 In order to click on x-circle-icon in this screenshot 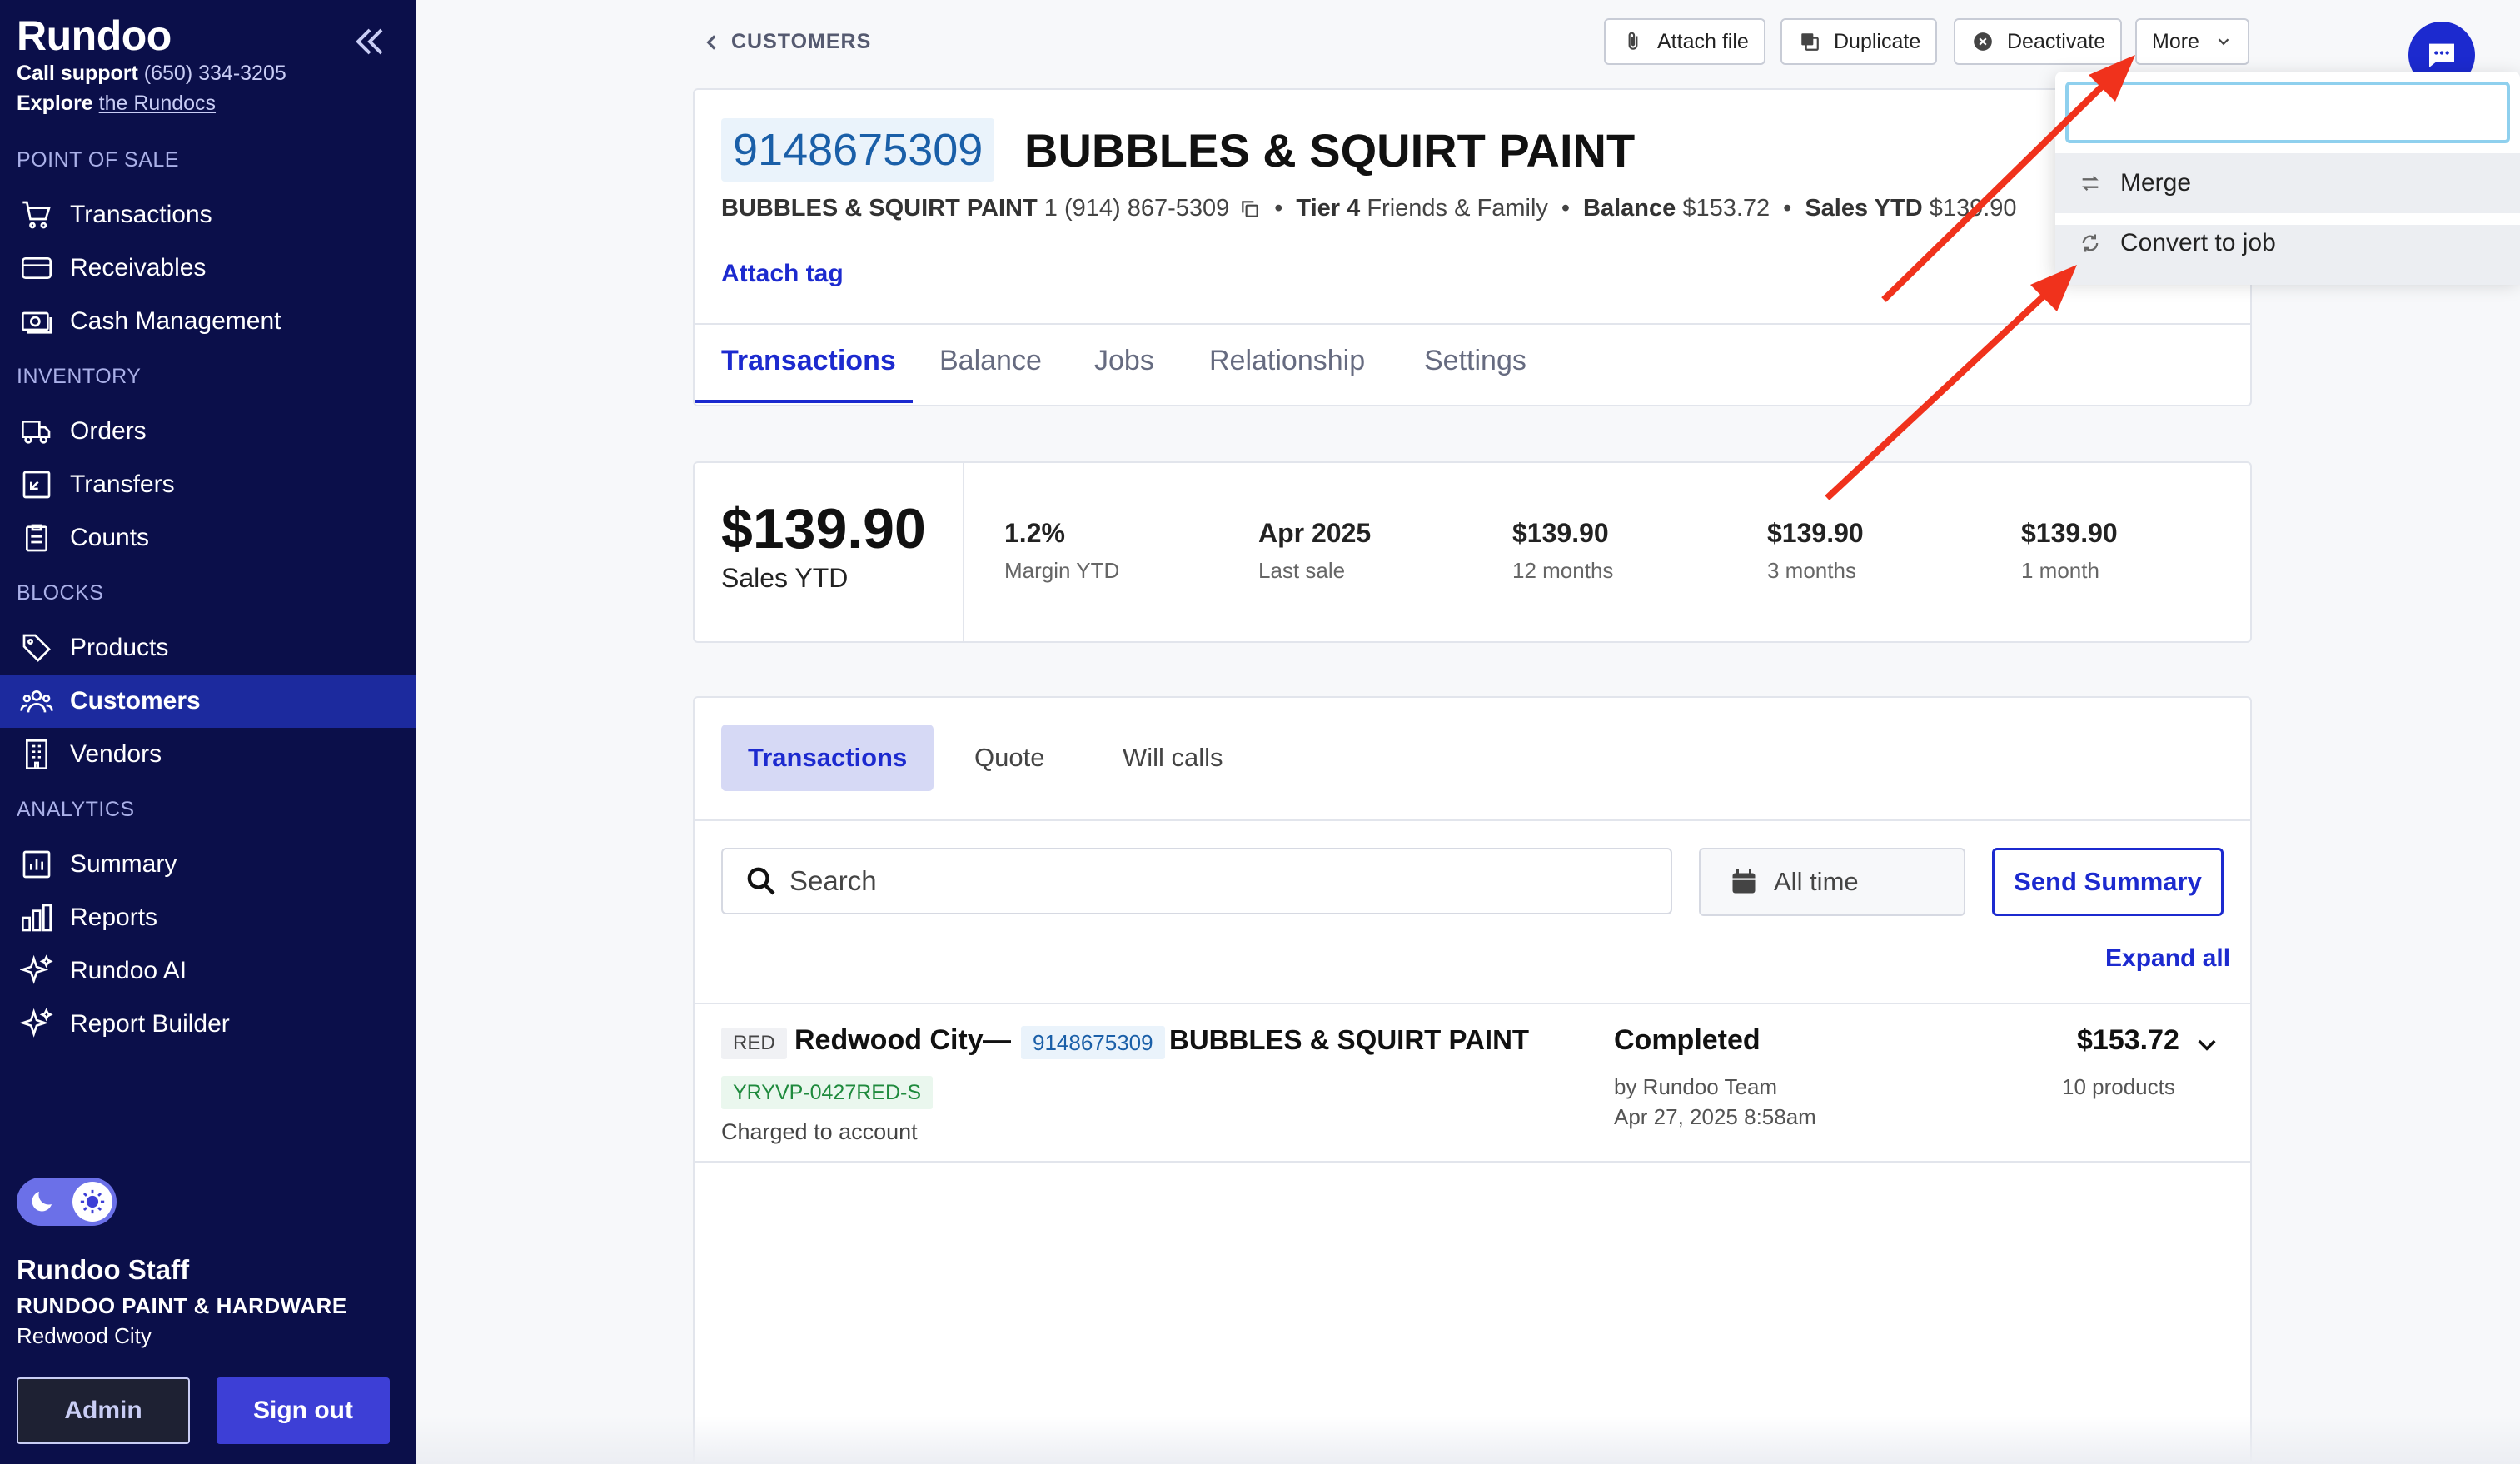, I will do `click(1982, 41)`.